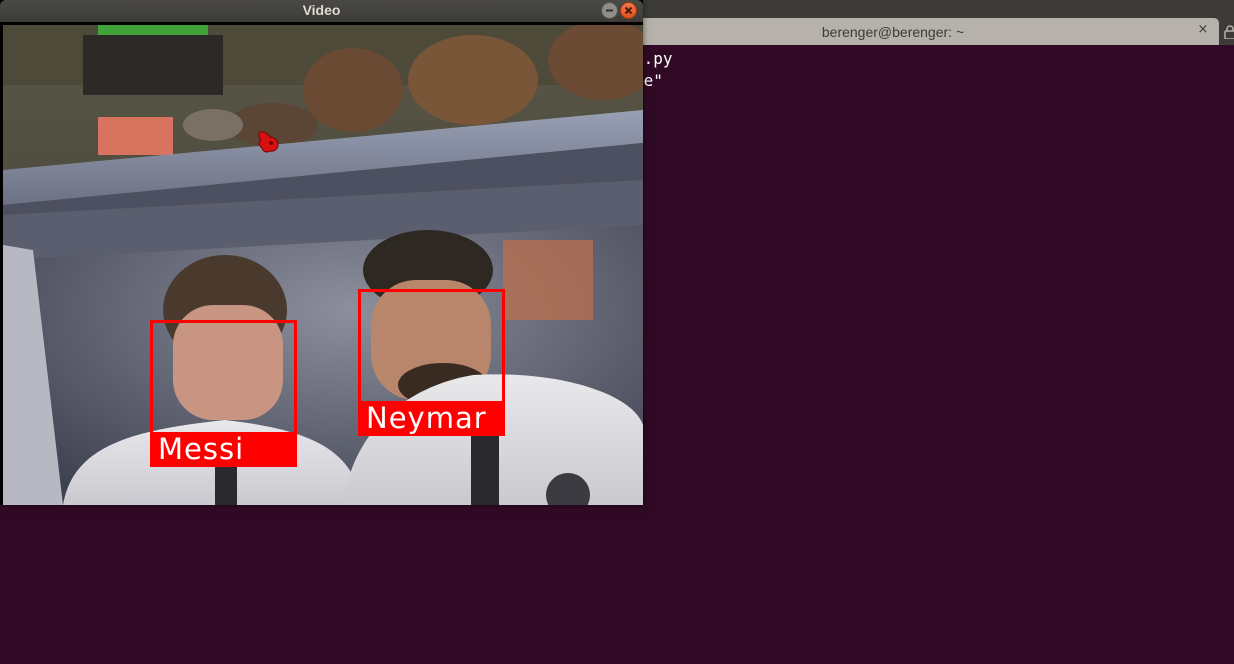 The height and width of the screenshot is (664, 1234). I want to click on terminal-tab-title: berenger@berenger: ~, so click(893, 32).